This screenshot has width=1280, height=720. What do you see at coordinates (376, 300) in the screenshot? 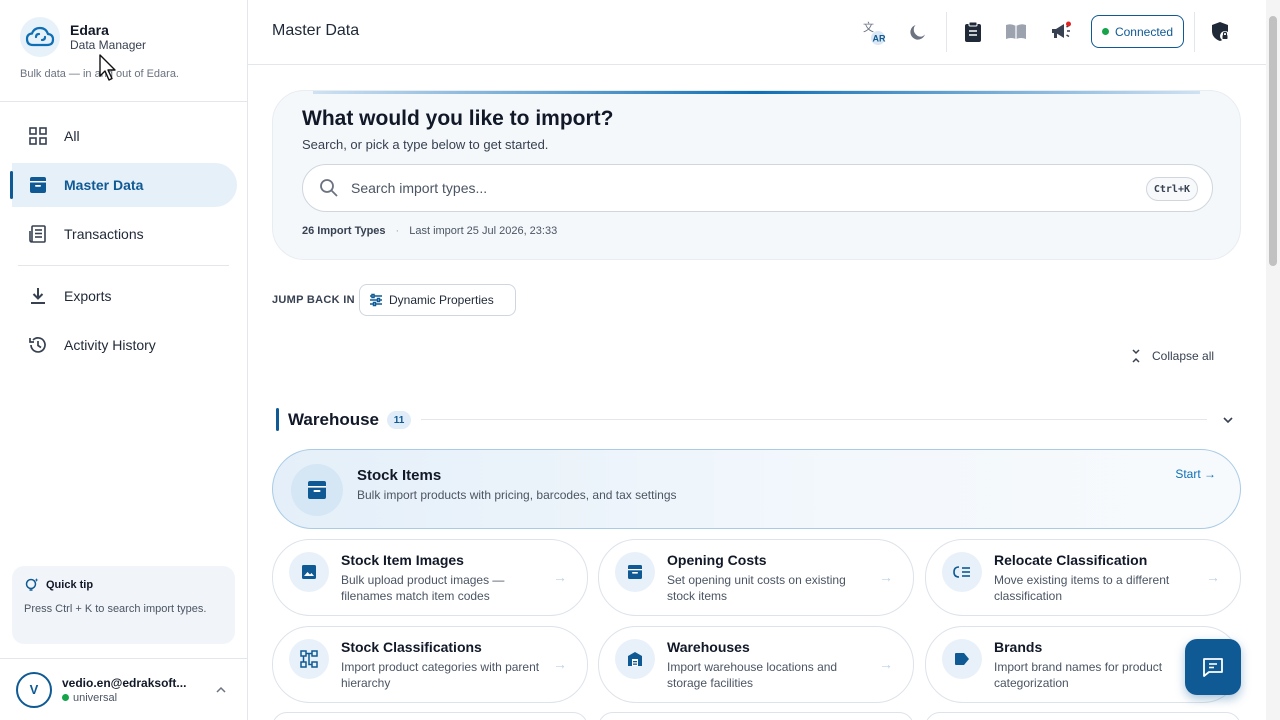
I see `sliders-icon` at bounding box center [376, 300].